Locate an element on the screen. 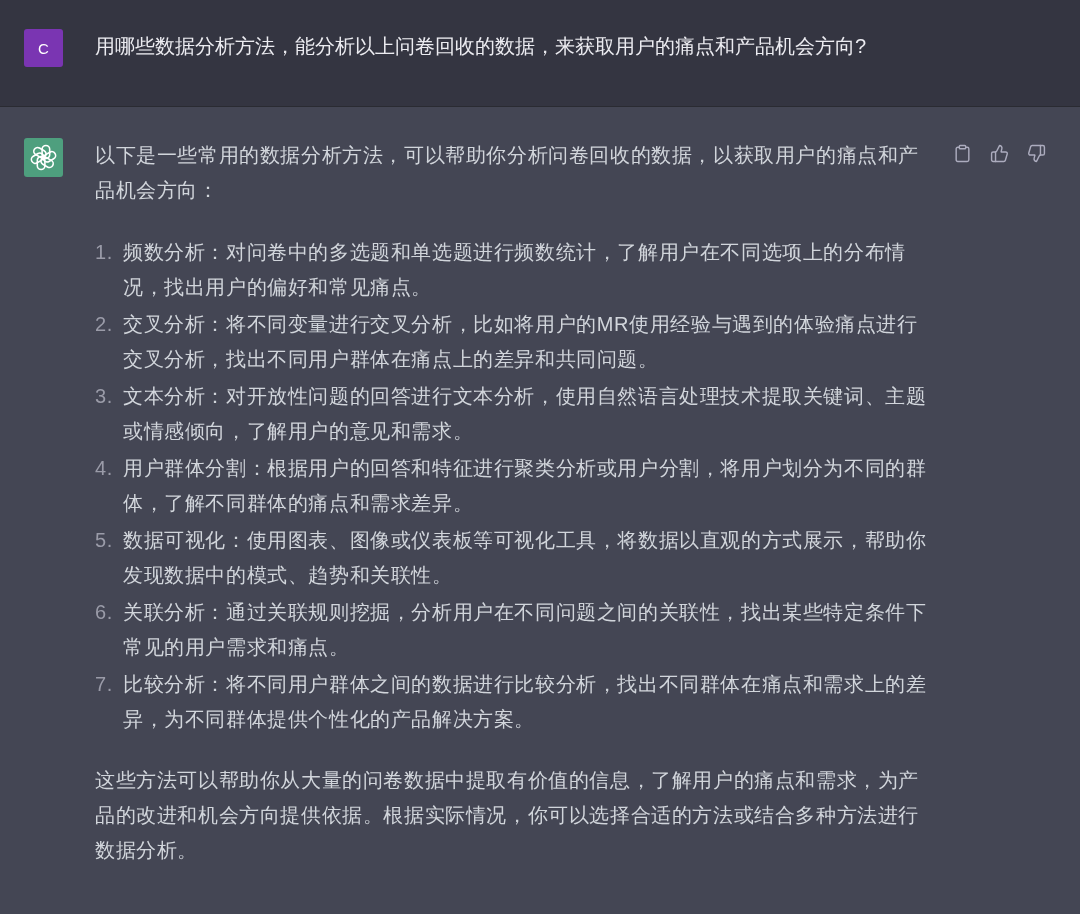  list-item-text: 文本分析：对开放性问题的回答进行文本分析，使用自然语言处理技术提取关键词、主题或情感倾向，了解用户的意见和需求。 is located at coordinates (525, 414).